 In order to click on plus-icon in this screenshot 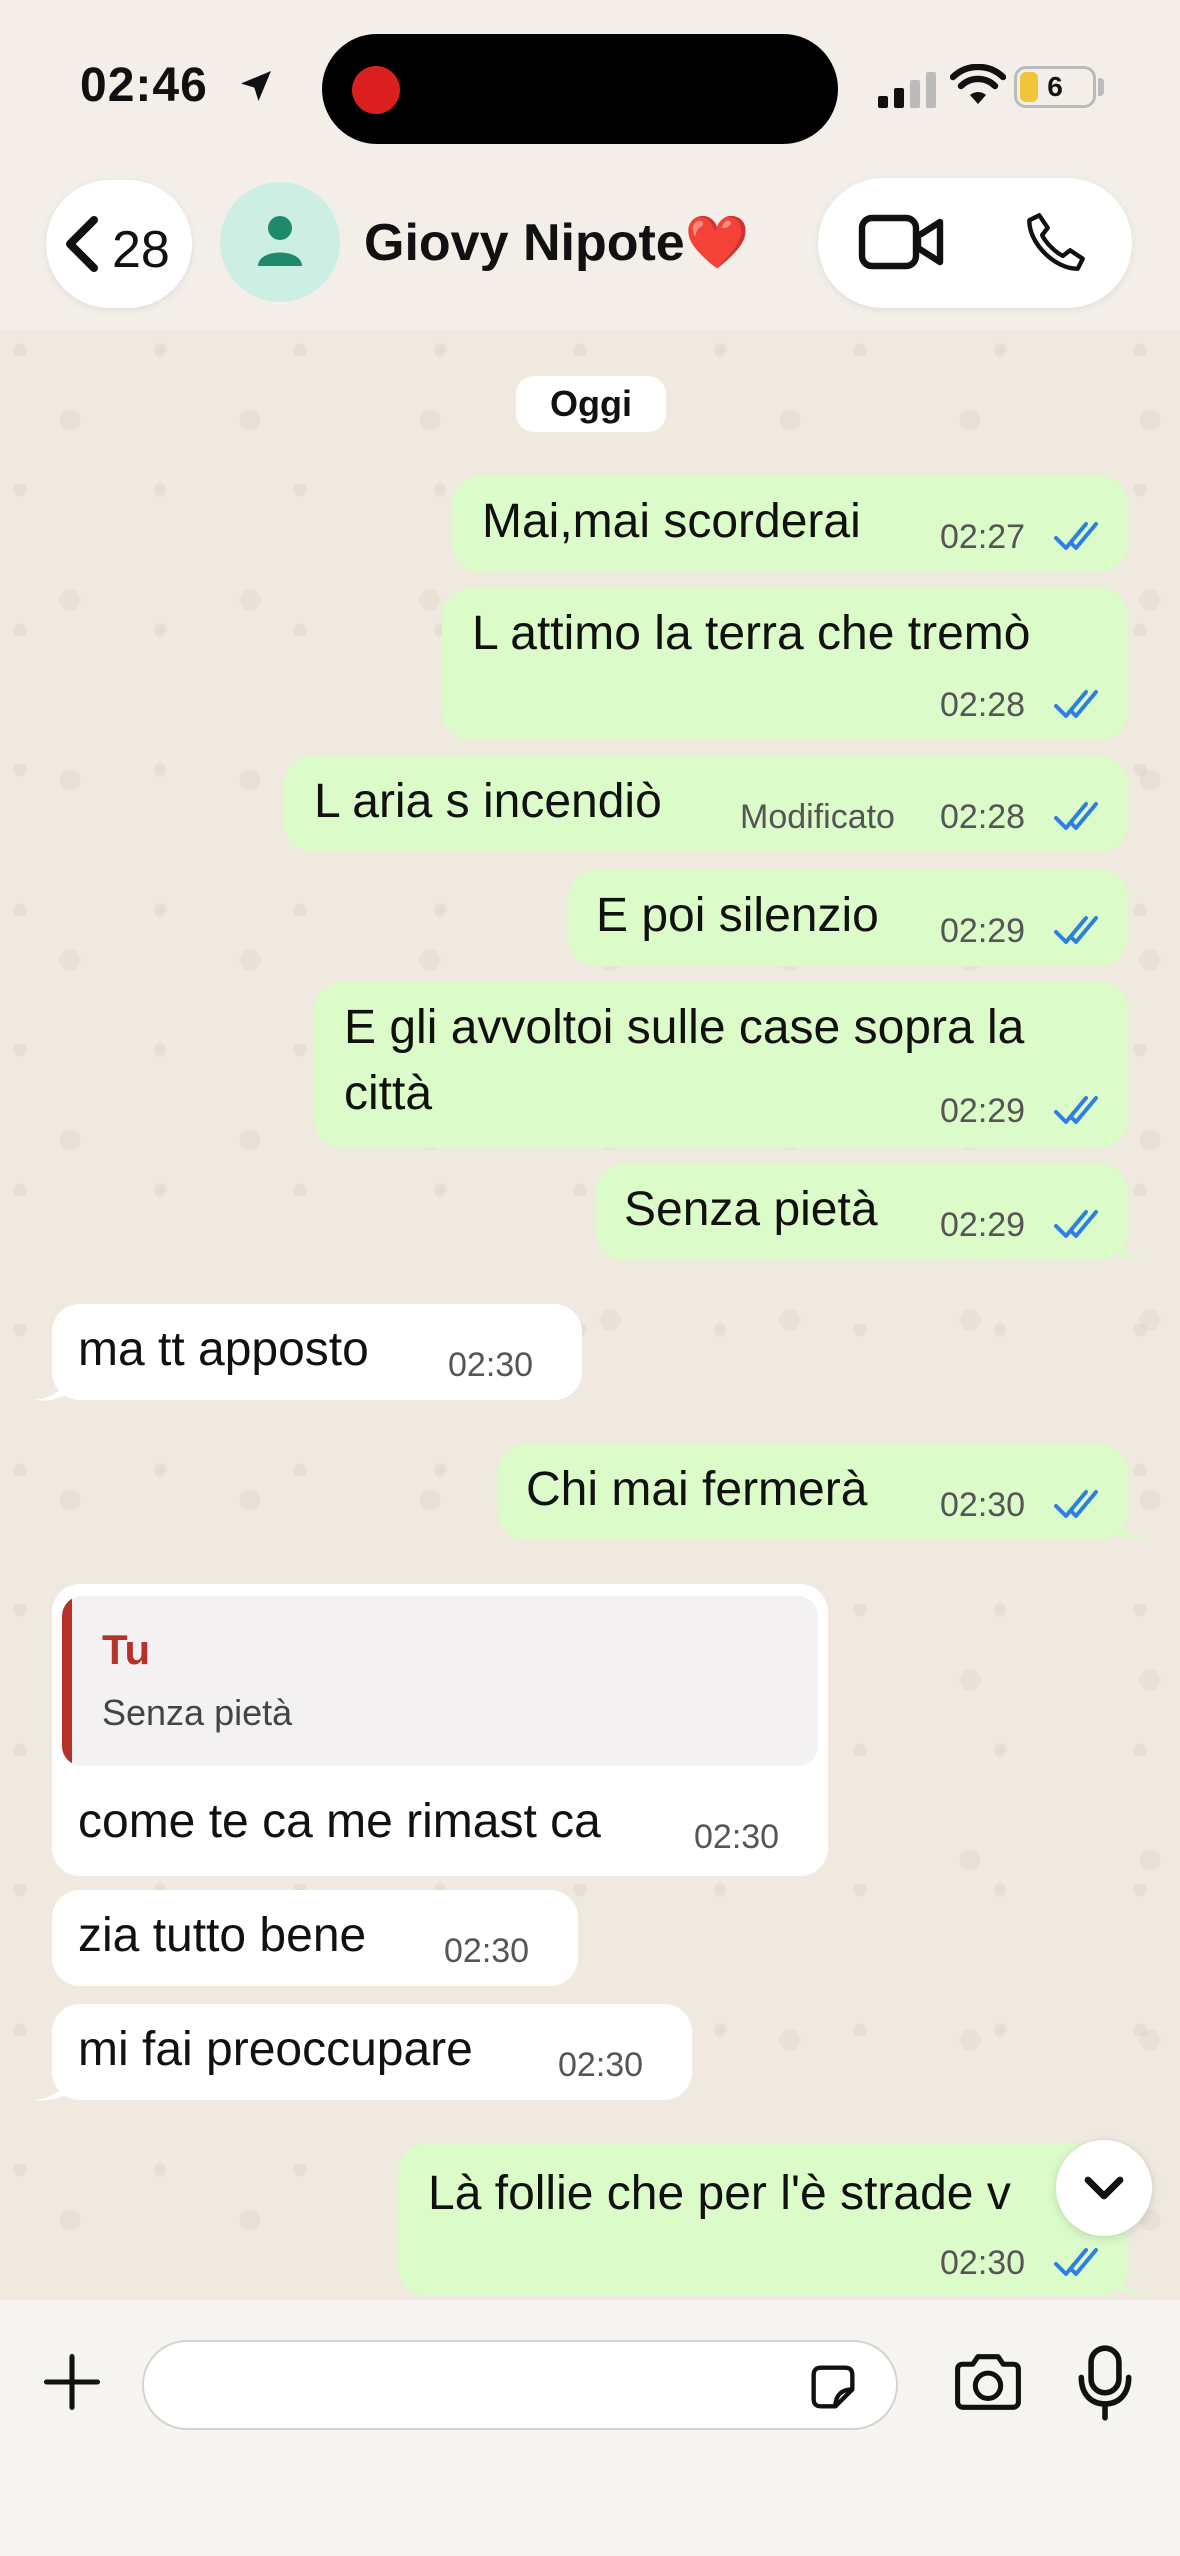, I will do `click(72, 2382)`.